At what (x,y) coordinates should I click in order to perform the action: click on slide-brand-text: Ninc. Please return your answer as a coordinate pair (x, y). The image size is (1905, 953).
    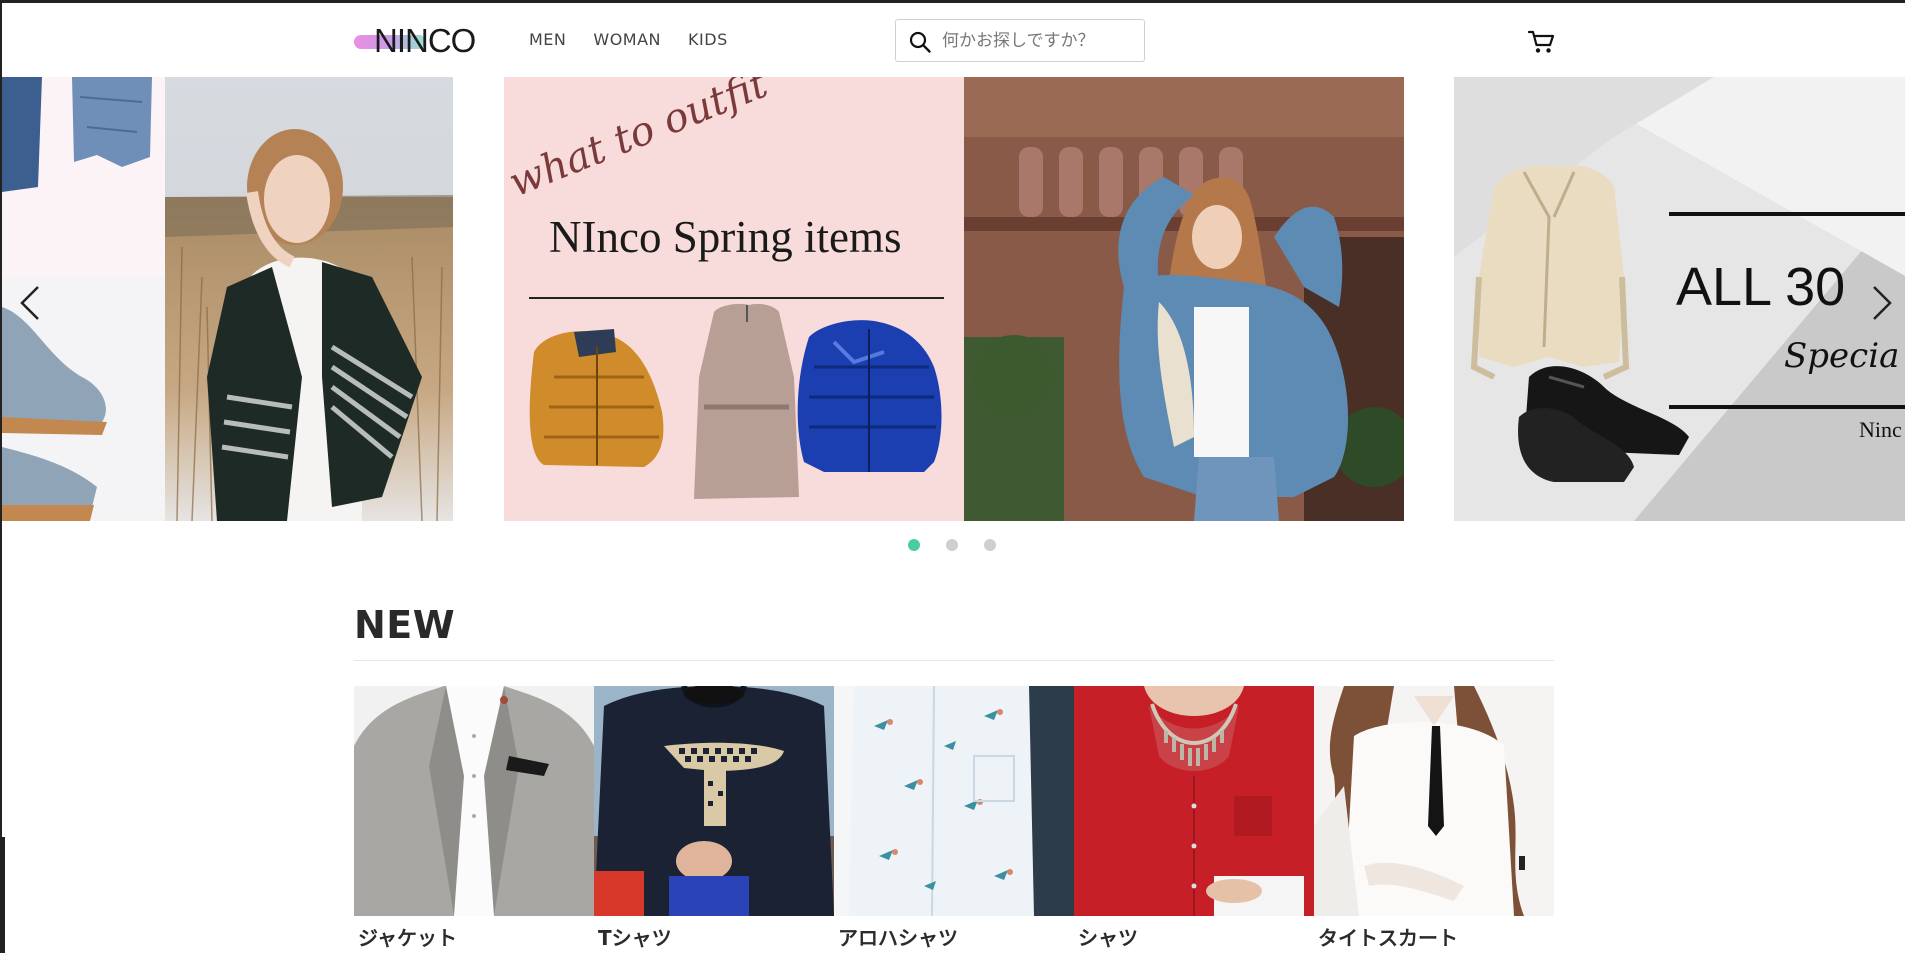
    Looking at the image, I should click on (1880, 429).